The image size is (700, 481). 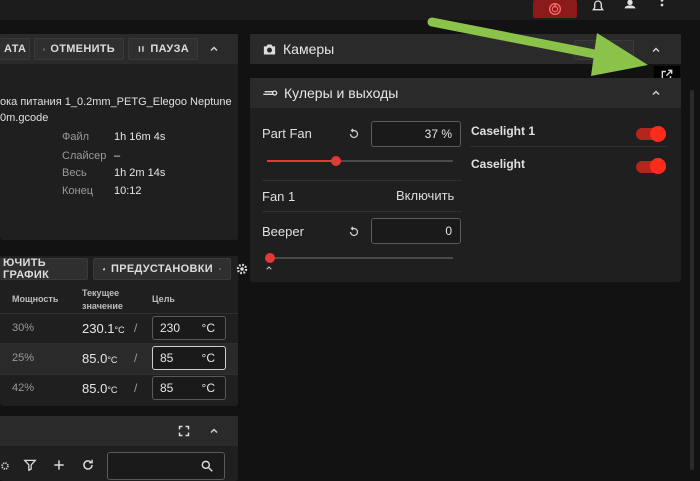 What do you see at coordinates (23, 328) in the screenshot?
I see `power-value: 30%` at bounding box center [23, 328].